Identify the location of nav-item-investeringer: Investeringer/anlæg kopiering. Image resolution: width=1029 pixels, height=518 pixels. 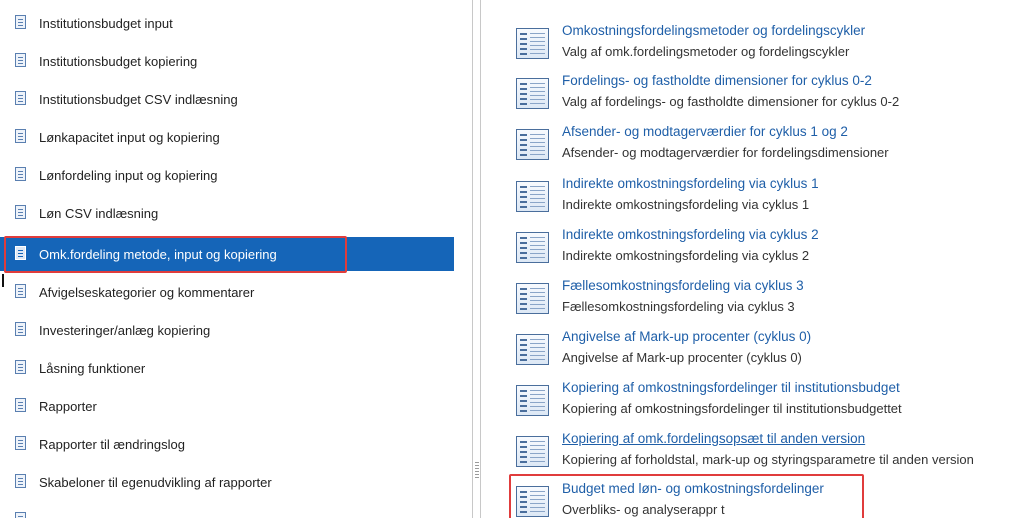
(227, 330).